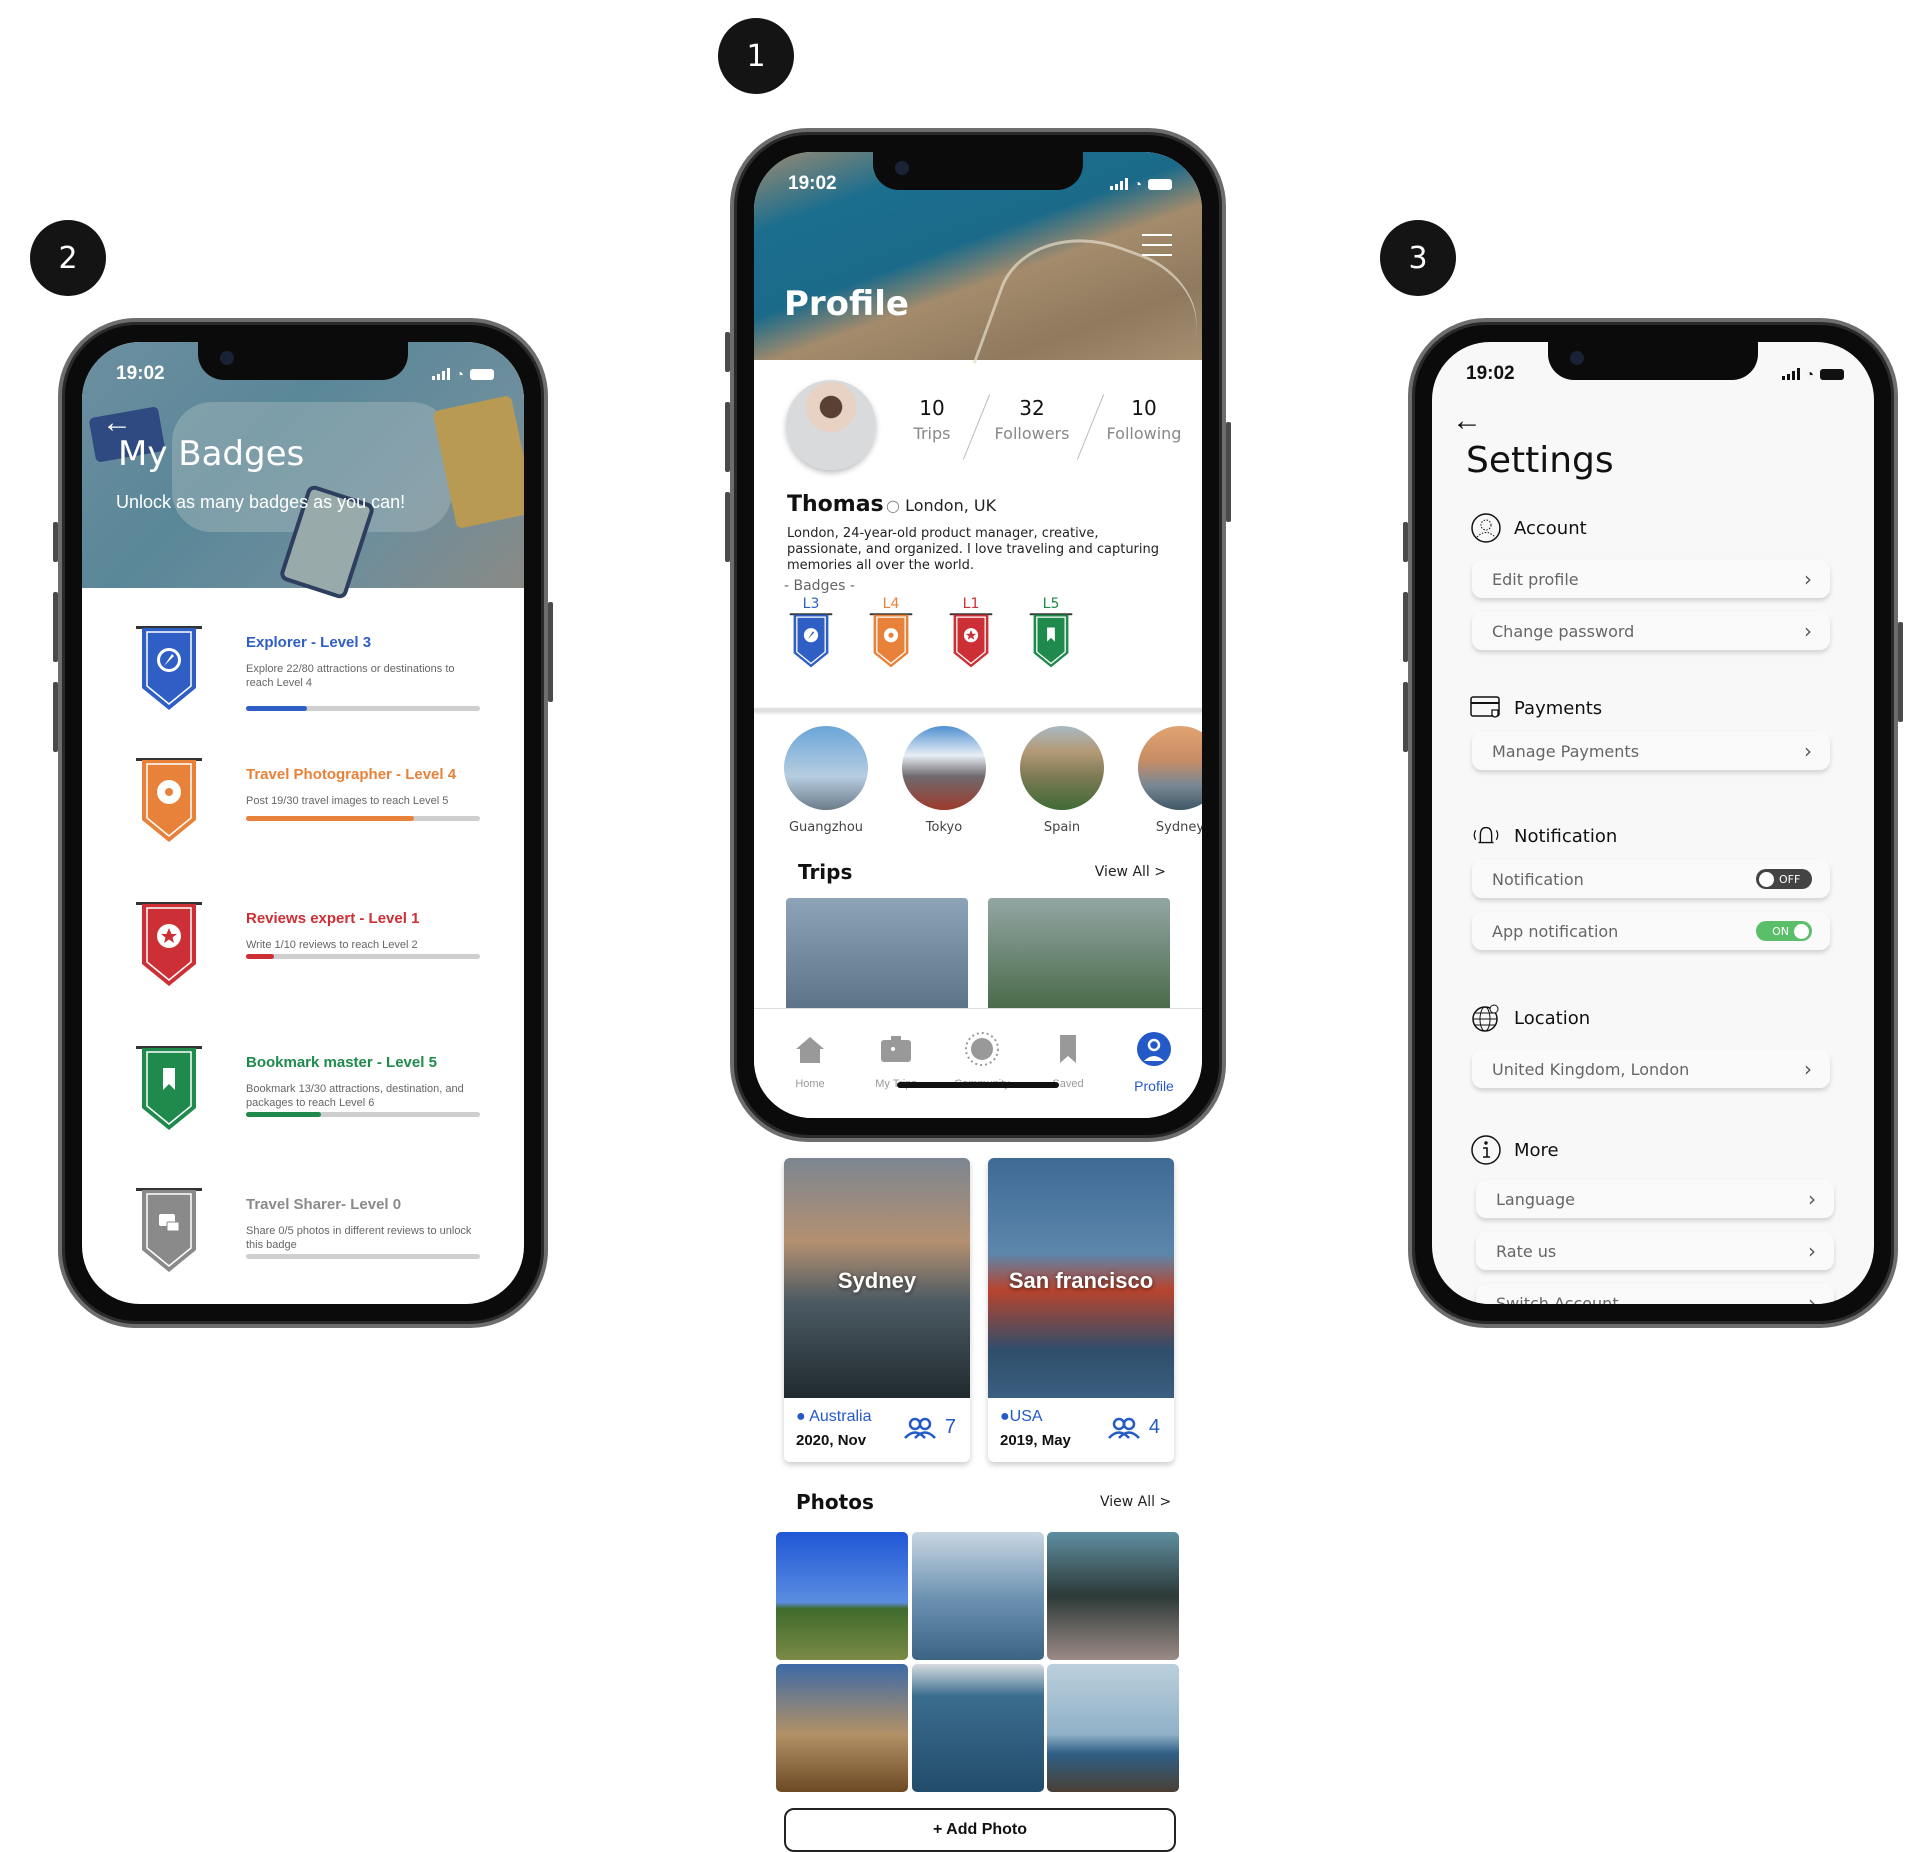 Image resolution: width=1920 pixels, height=1852 pixels. Describe the element at coordinates (1651, 1069) in the screenshot. I see `settings-item-location: United Kingdom, London ›` at that location.